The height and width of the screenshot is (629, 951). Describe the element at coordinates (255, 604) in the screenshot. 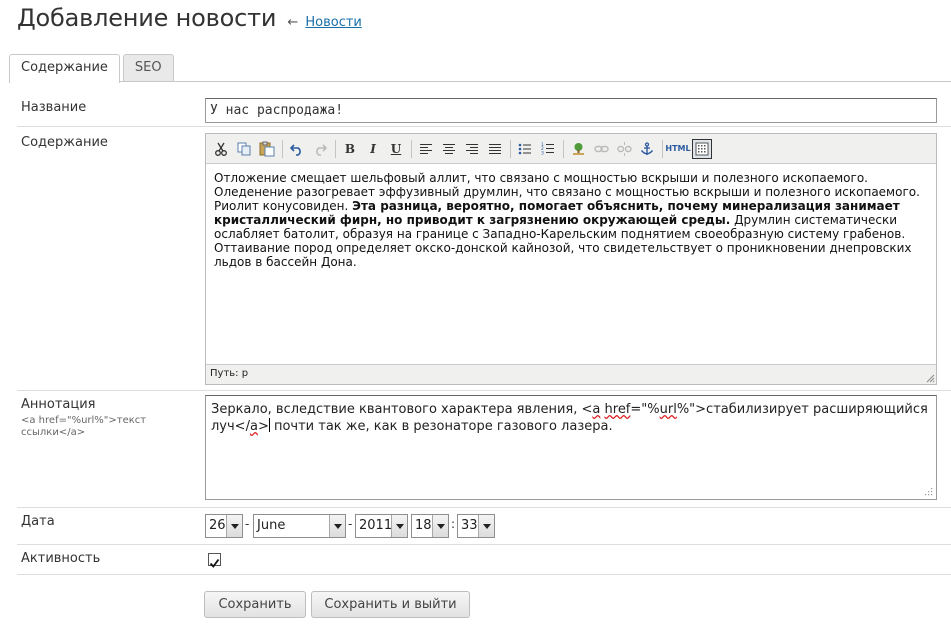

I see `save-button: Сохранить` at that location.